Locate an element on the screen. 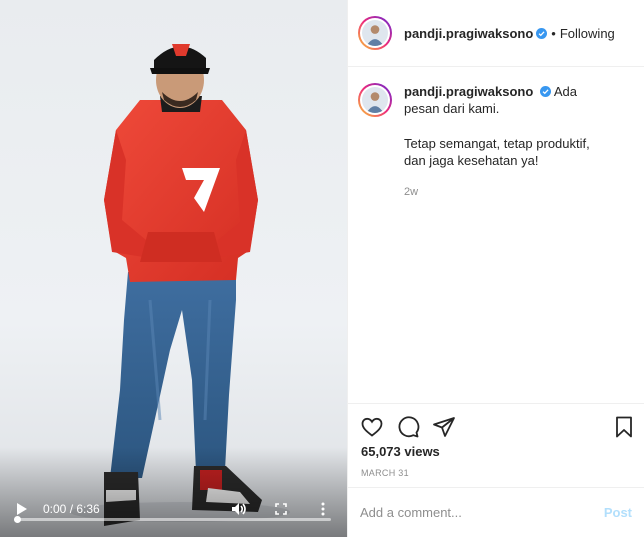 The width and height of the screenshot is (644, 537). avatar is located at coordinates (375, 33).